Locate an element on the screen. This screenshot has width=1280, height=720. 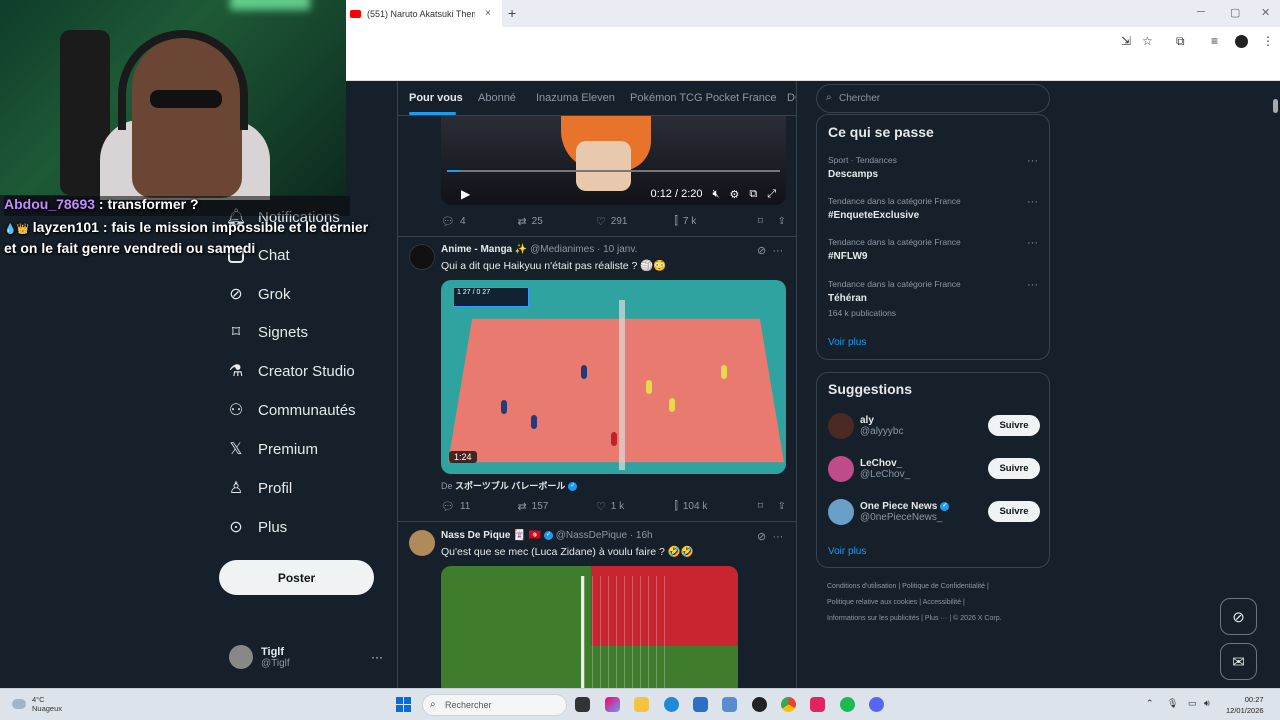
repost-button: ⇄ 25 is located at coordinates (556, 221).